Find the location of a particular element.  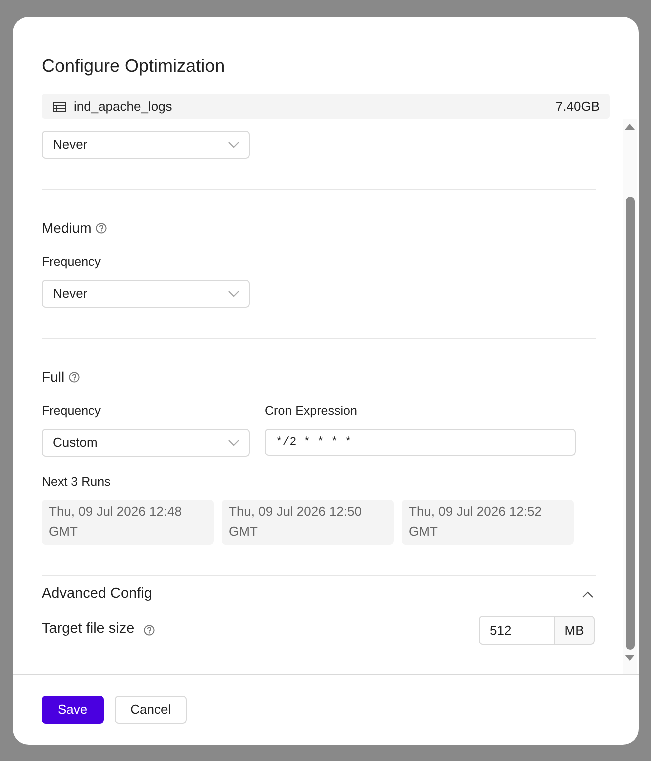

section-heading: Medium is located at coordinates (67, 228).